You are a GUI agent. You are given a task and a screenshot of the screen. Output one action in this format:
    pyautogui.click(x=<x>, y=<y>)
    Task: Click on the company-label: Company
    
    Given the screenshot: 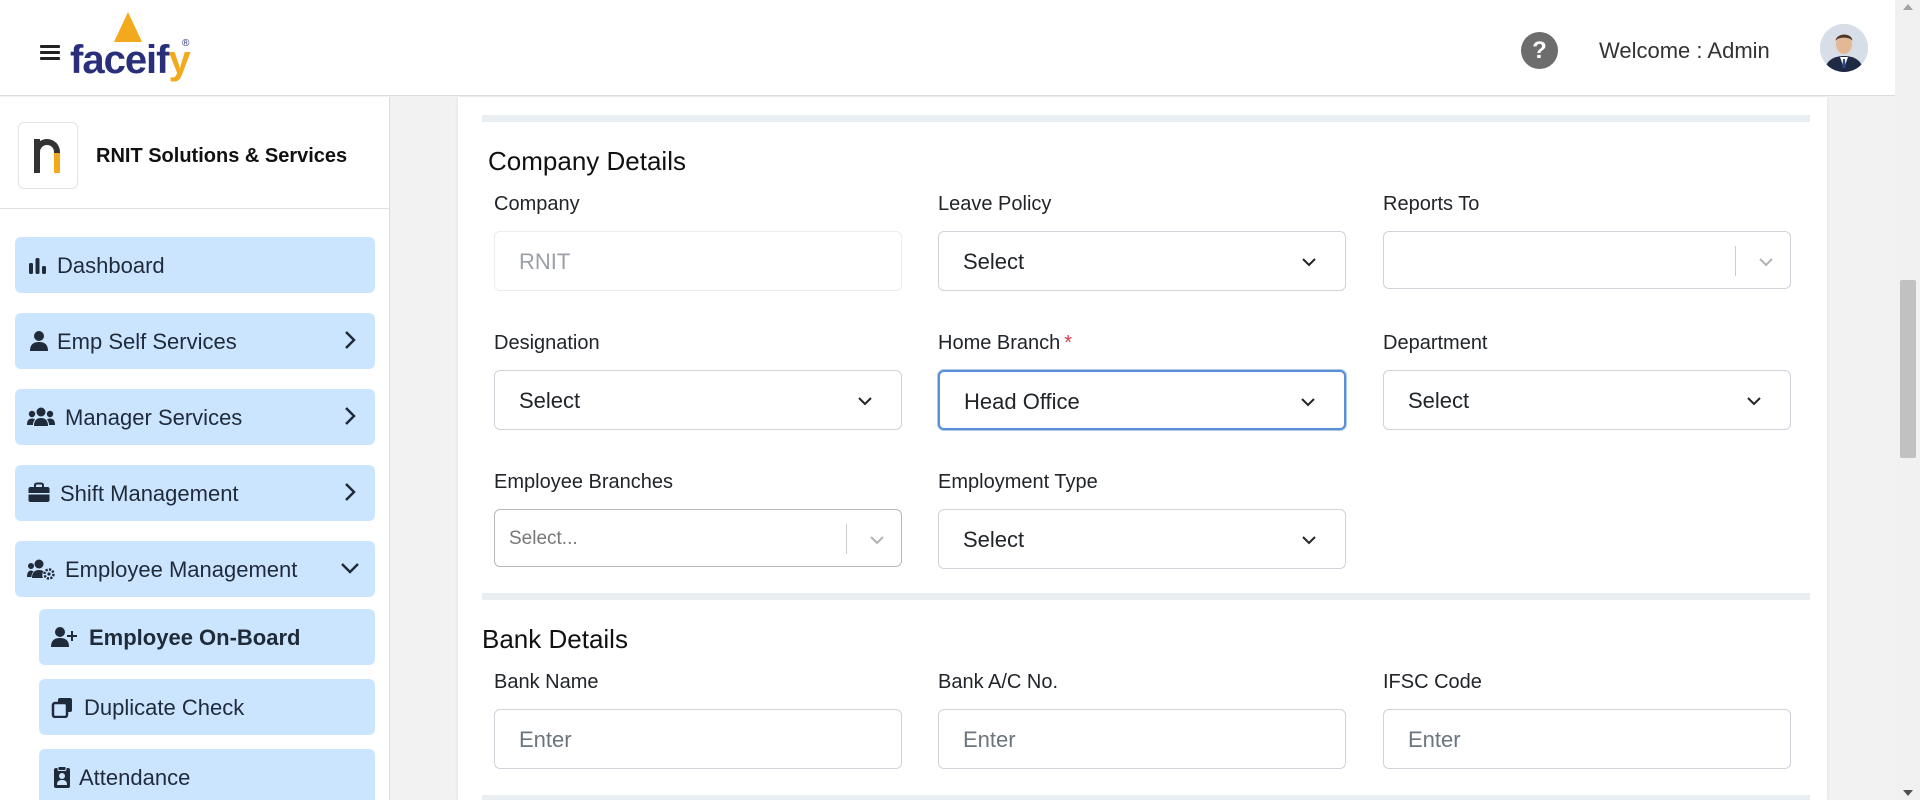 What is the action you would take?
    pyautogui.click(x=537, y=204)
    